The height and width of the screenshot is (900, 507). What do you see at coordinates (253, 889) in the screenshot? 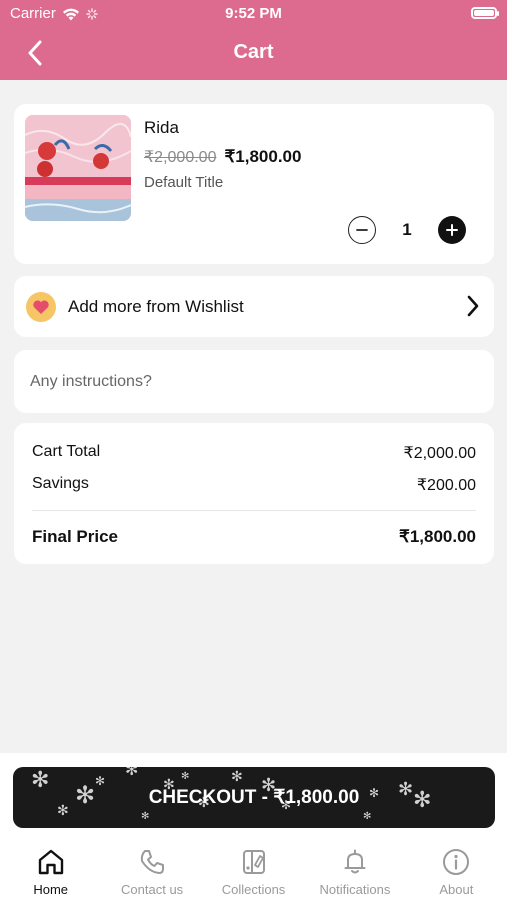
I see `tab-label-collections: Collections` at bounding box center [253, 889].